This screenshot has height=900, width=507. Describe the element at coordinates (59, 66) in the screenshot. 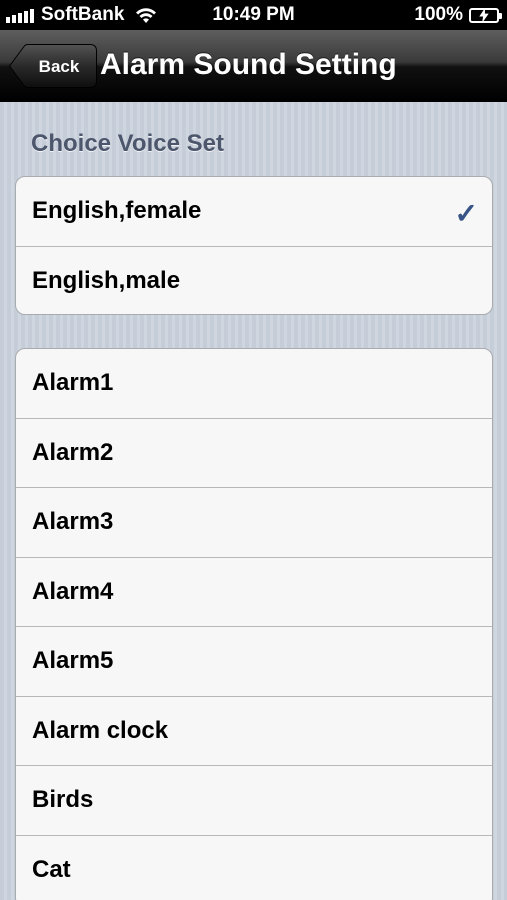

I see `back-button-label: Back` at that location.